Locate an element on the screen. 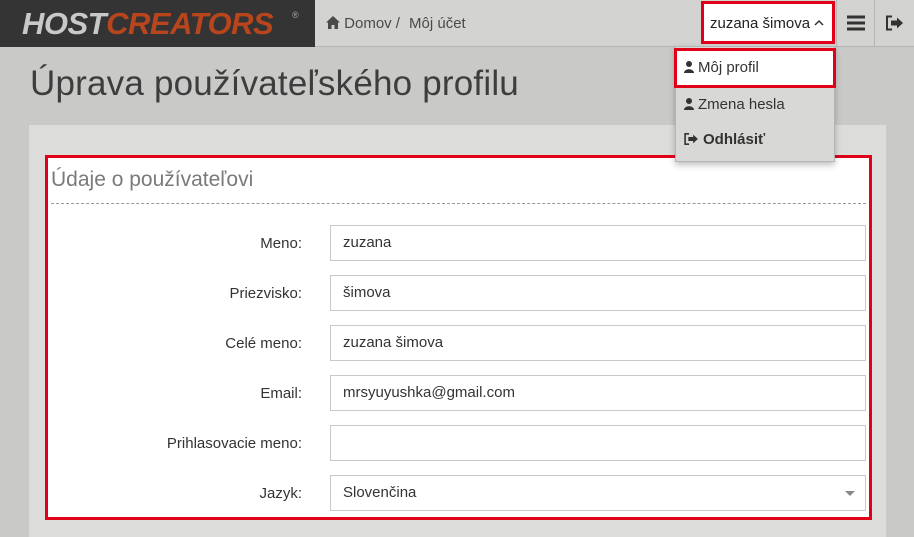  logo-creators-text: CREATORS is located at coordinates (190, 23).